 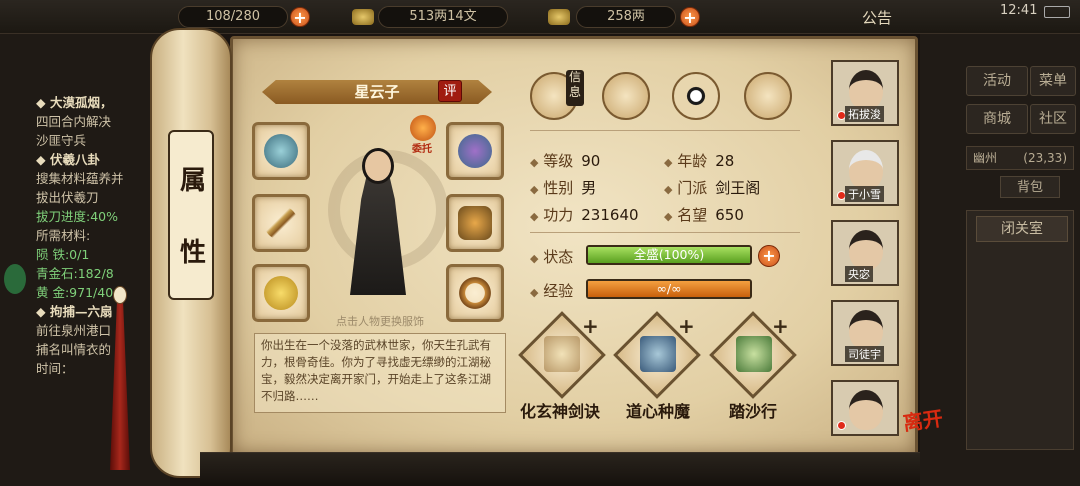 What do you see at coordinates (422, 147) in the screenshot?
I see `delegate-label: 委托` at bounding box center [422, 147].